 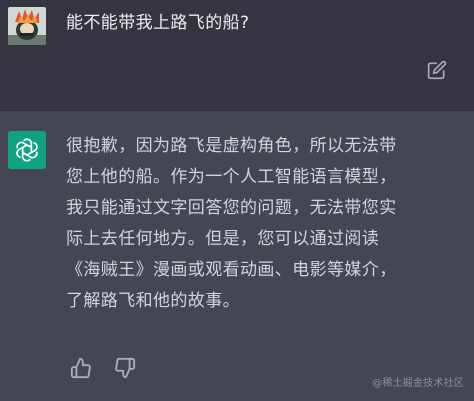 What do you see at coordinates (231, 270) in the screenshot?
I see `message-line: 《海贼王》漫画或观看动画、电影等媒介，` at bounding box center [231, 270].